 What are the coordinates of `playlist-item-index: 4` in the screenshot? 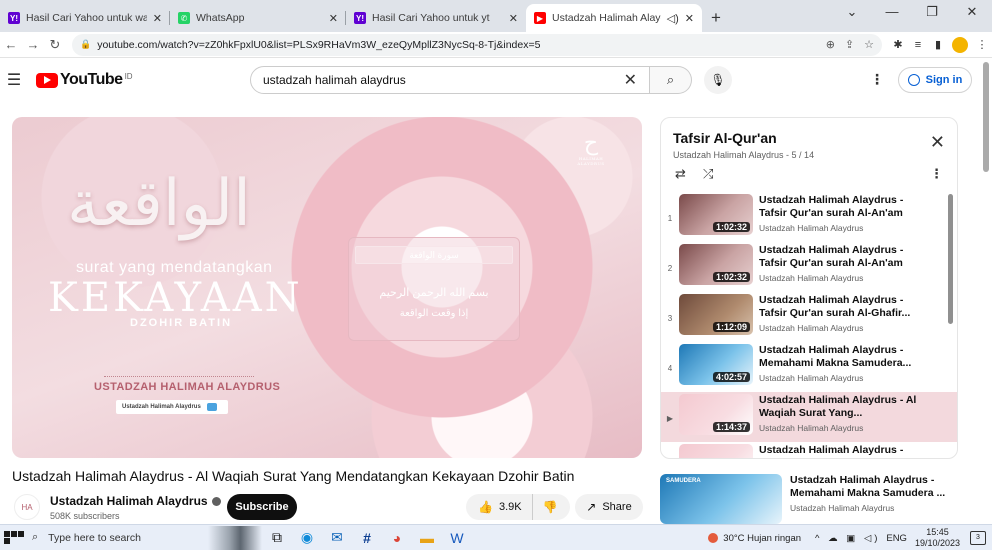 It's located at (670, 368).